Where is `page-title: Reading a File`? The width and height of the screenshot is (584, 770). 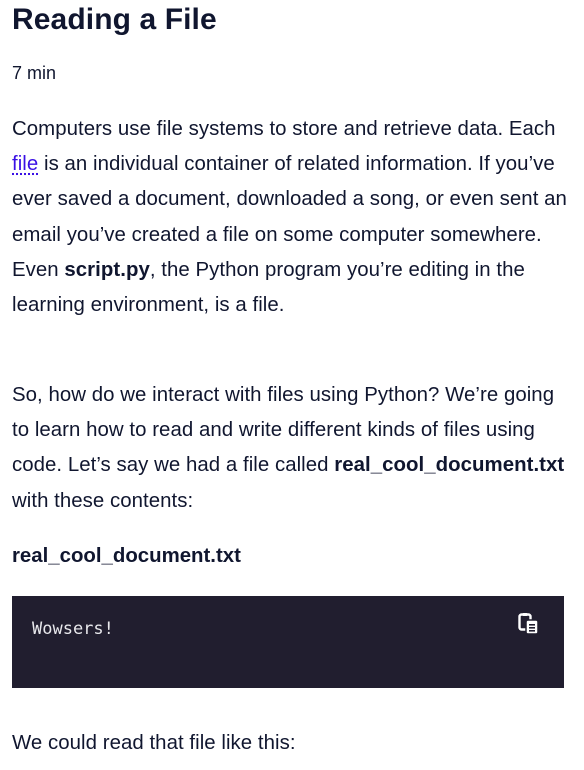
page-title: Reading a File is located at coordinates (114, 19).